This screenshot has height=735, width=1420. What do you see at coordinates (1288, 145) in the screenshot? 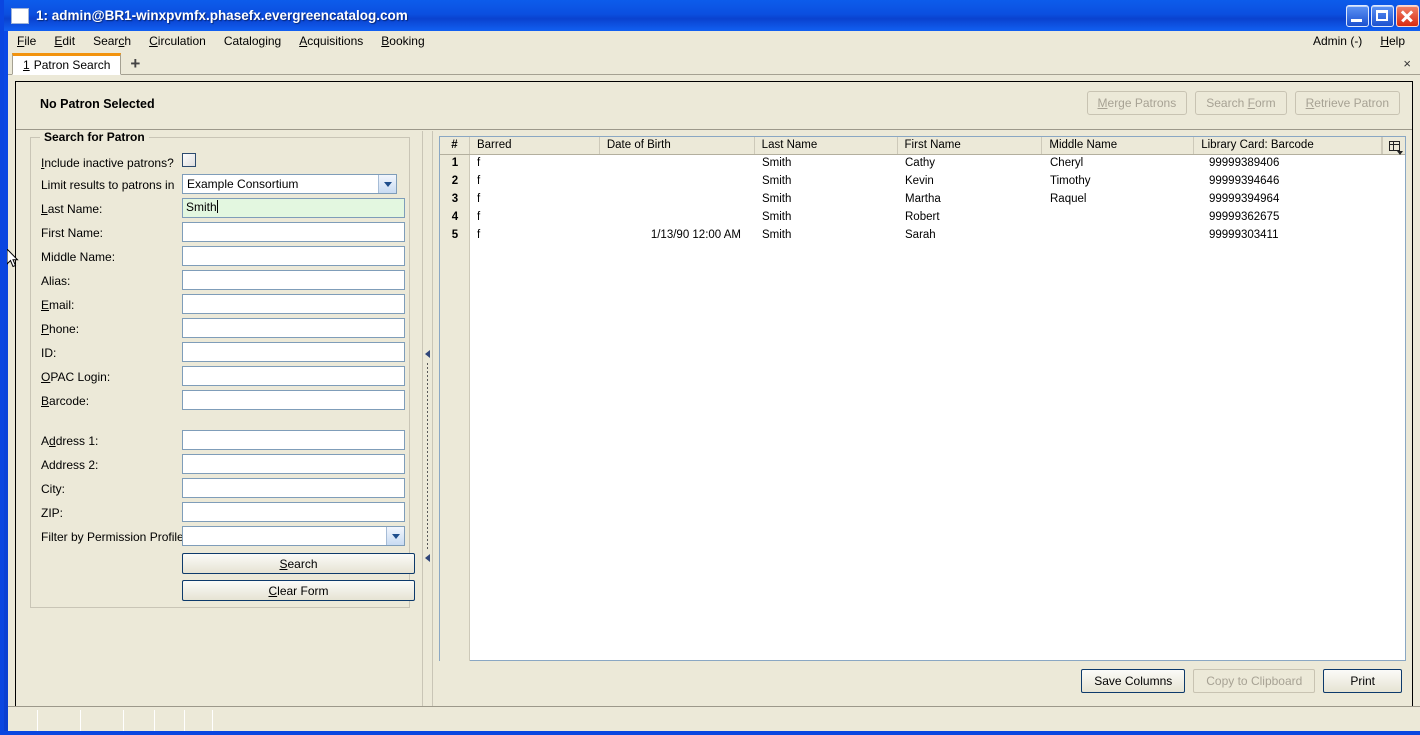
I see `column-header-library-card-barcode: Library Card: Barcode` at bounding box center [1288, 145].